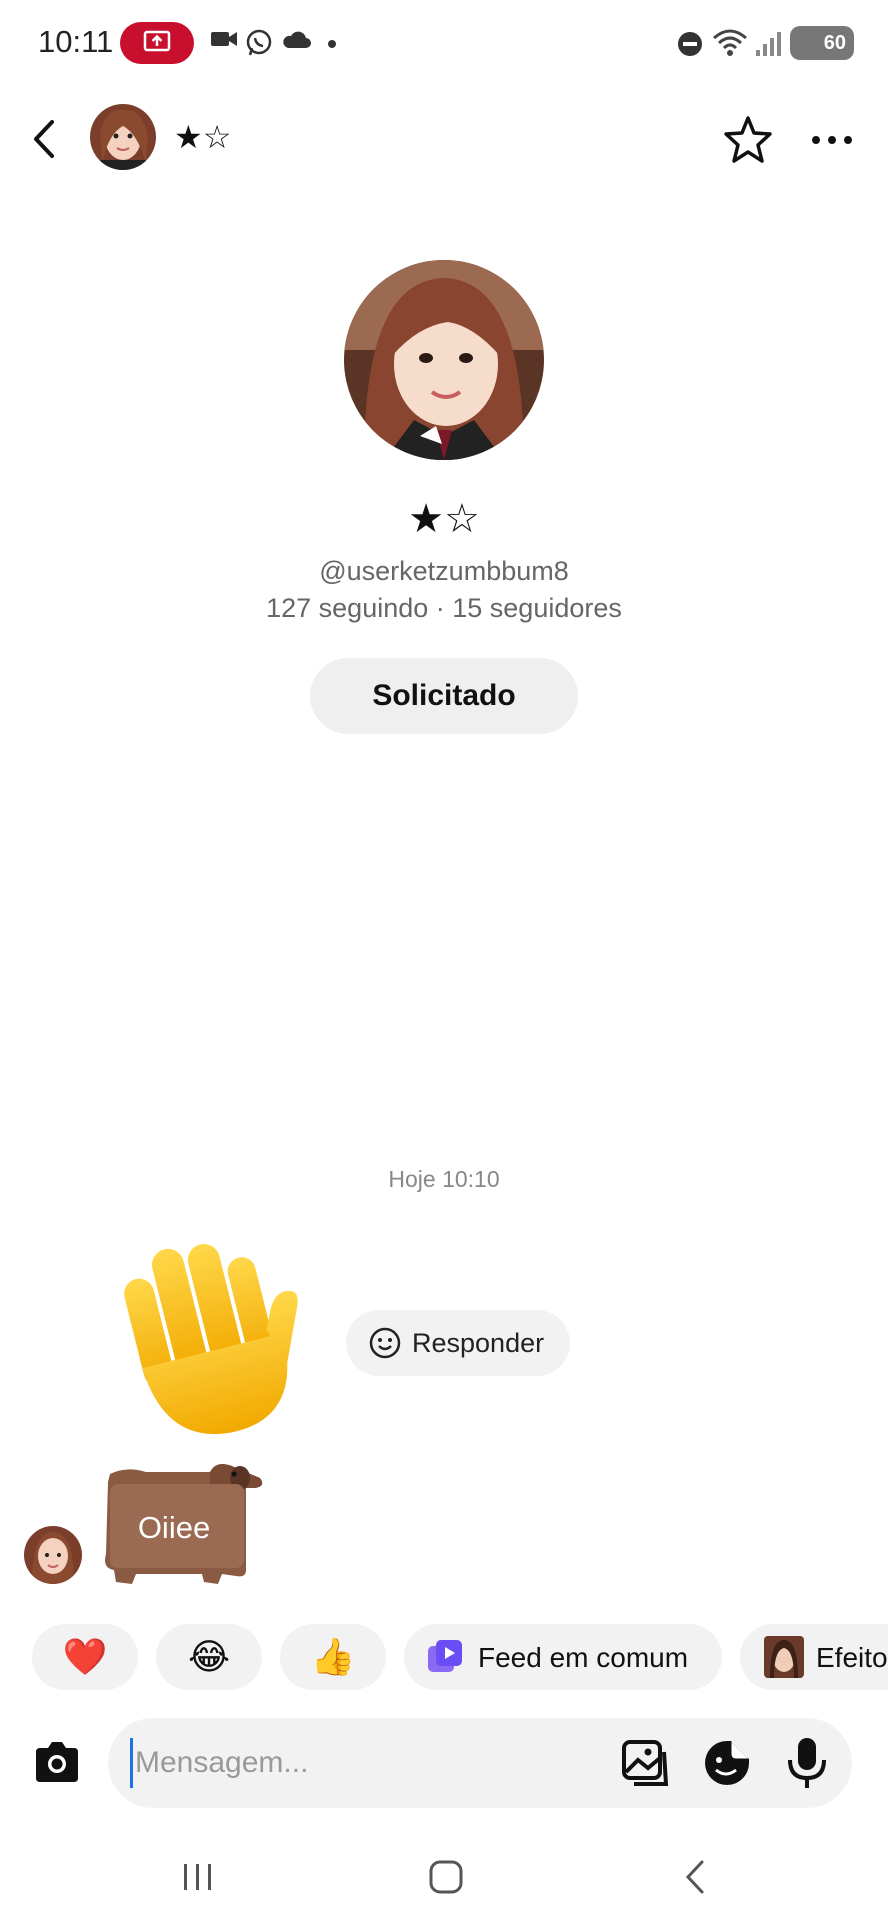 This screenshot has height=1920, width=888. What do you see at coordinates (822, 43) in the screenshot?
I see `battery-indicator: 60` at bounding box center [822, 43].